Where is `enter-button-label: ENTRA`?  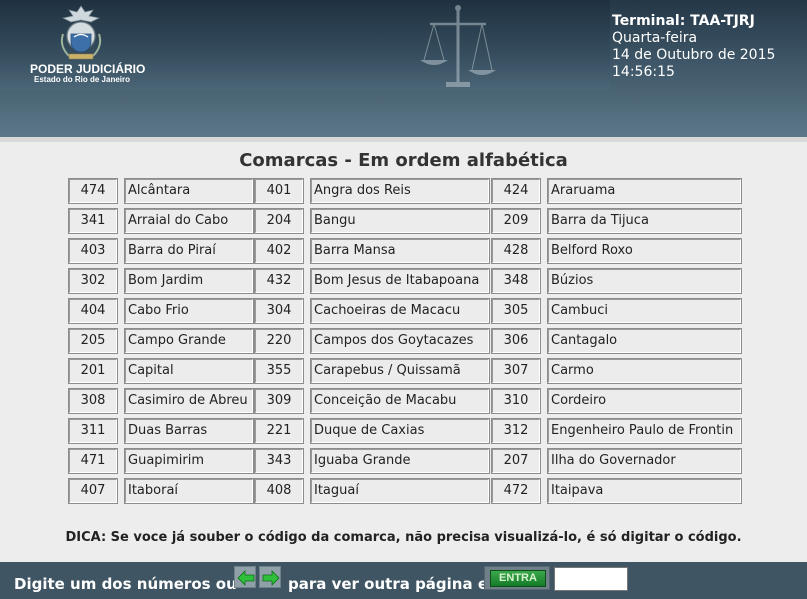
enter-button-label: ENTRA is located at coordinates (518, 578).